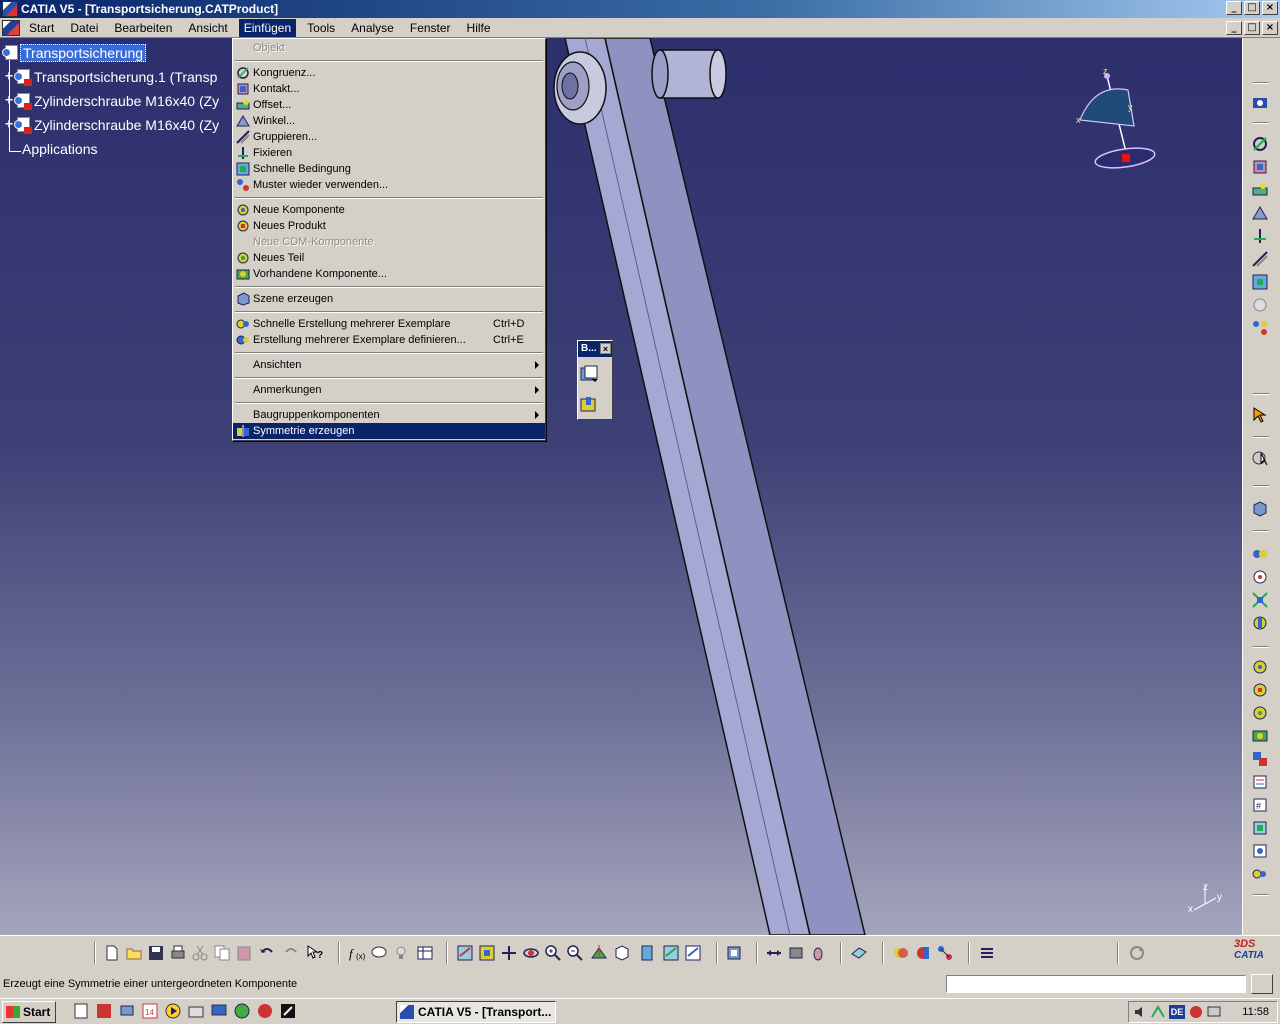 The height and width of the screenshot is (1024, 1280). What do you see at coordinates (1260, 851) in the screenshot?
I see `manage-representations-icon` at bounding box center [1260, 851].